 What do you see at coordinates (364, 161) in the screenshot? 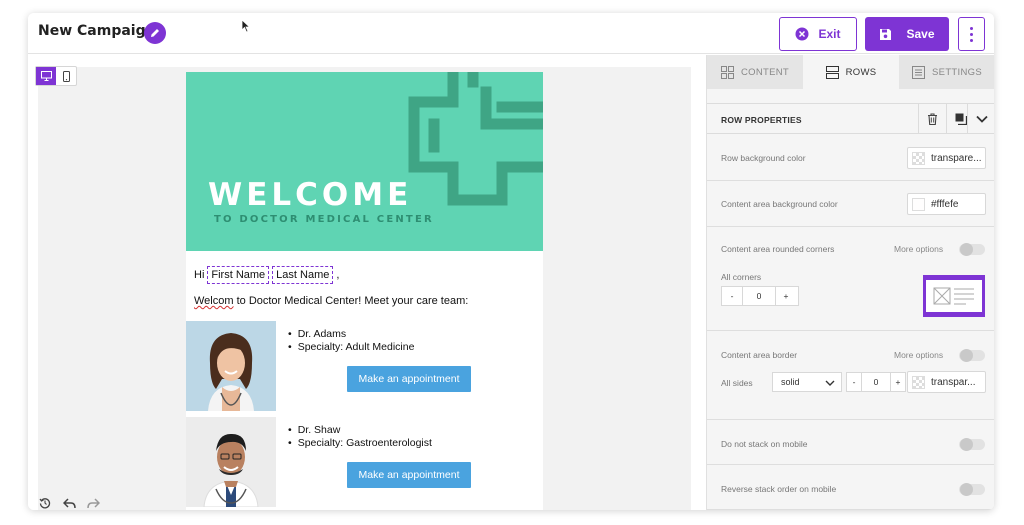
I see `hero-banner: WELCOME TO DOCTOR MEDICAL CENTER` at bounding box center [364, 161].